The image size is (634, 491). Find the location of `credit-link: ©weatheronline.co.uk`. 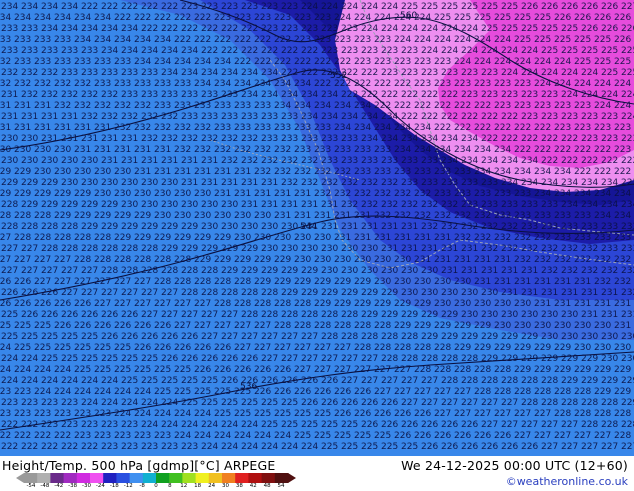

credit-link: ©weatheronline.co.uk is located at coordinates (567, 481).